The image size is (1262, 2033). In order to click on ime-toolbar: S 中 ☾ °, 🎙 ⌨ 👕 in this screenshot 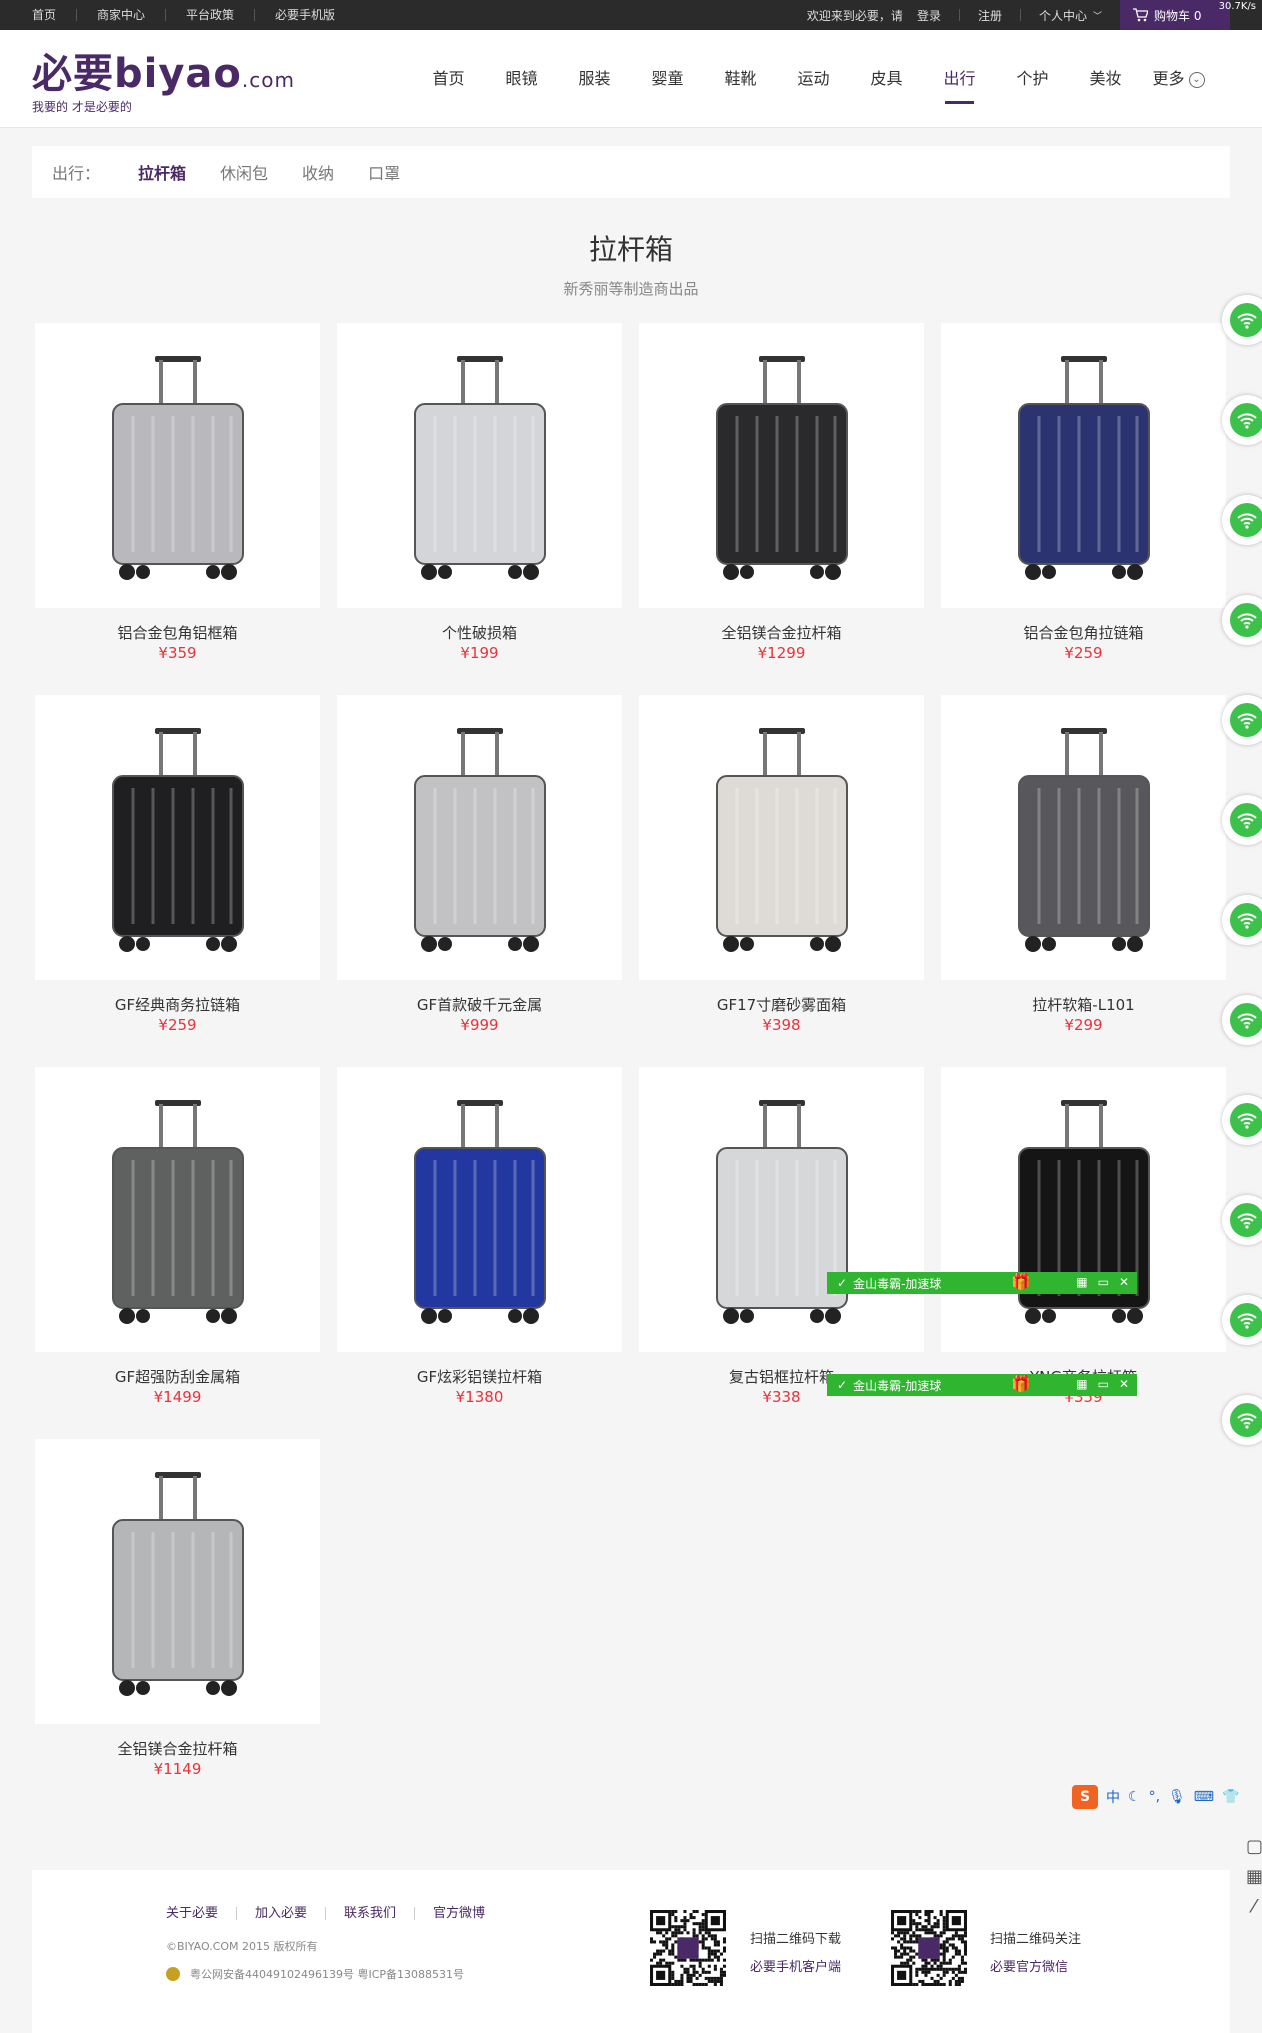, I will do `click(1155, 1797)`.